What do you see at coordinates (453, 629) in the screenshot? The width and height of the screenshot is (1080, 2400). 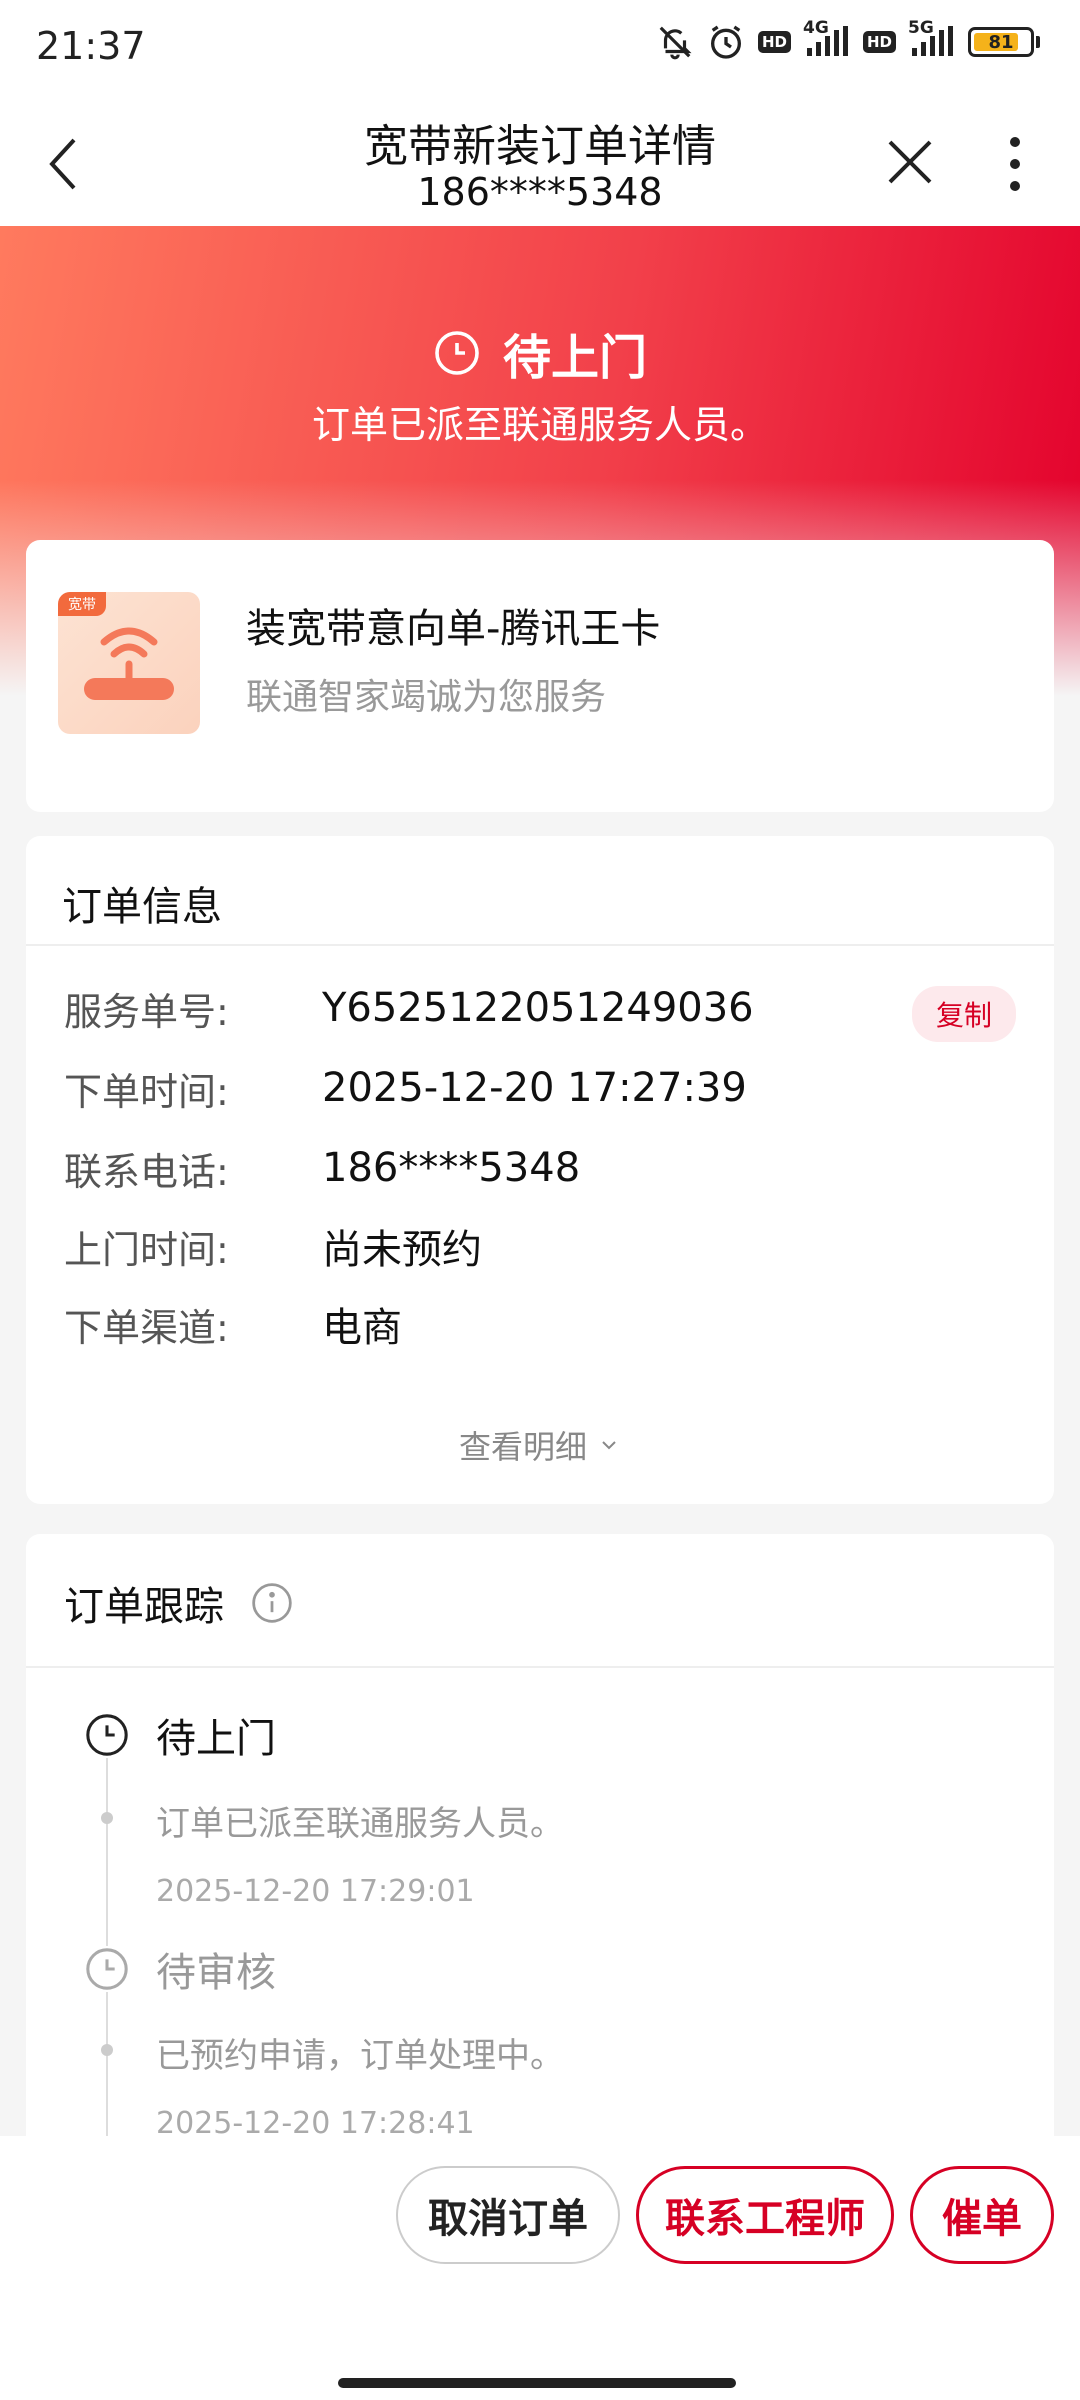 I see `product-name: 装宽带意向单-腾讯王卡` at bounding box center [453, 629].